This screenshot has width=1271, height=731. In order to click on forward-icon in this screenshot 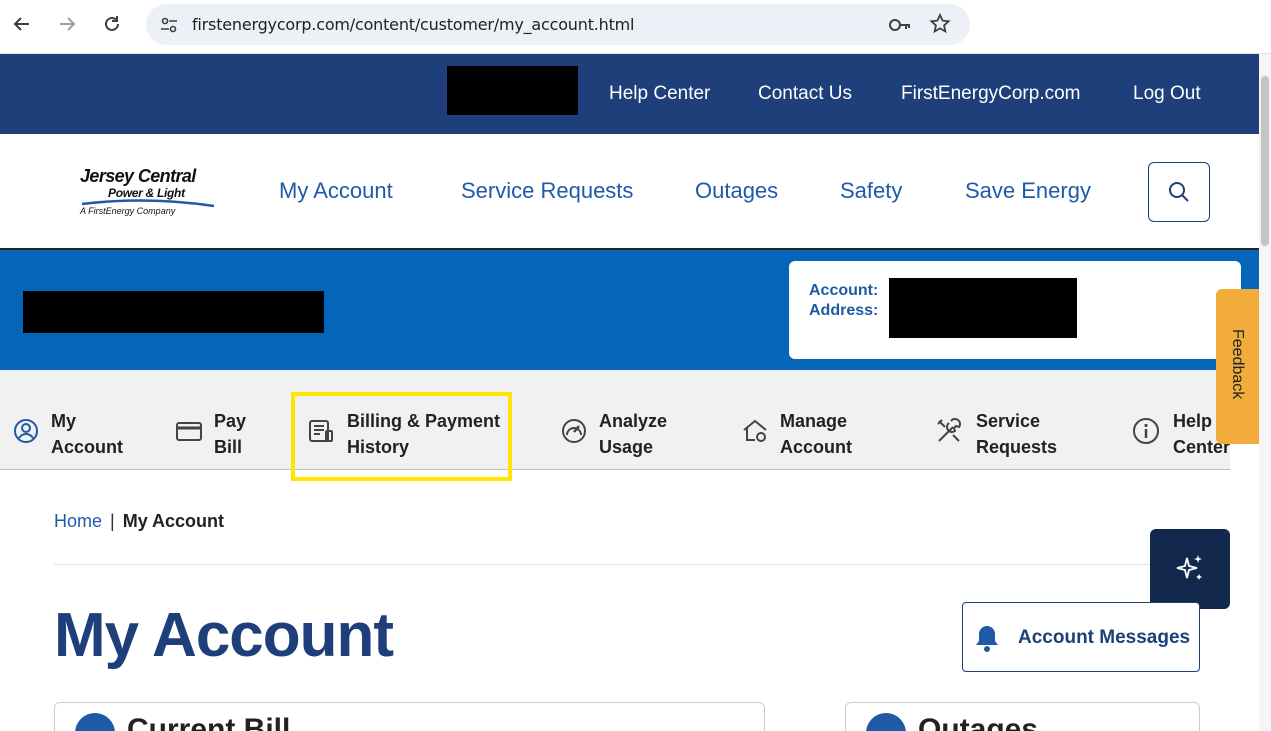, I will do `click(67, 24)`.